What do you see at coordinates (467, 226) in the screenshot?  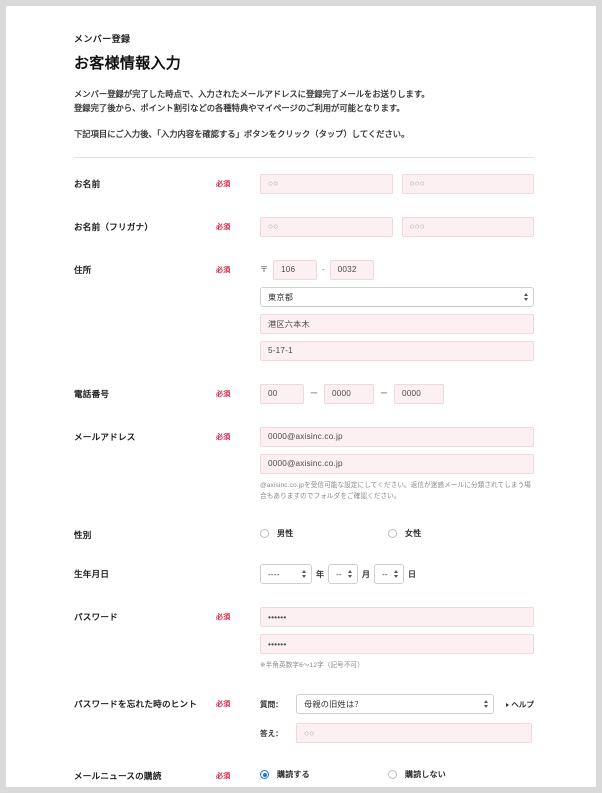 I see `first-name-kana-input: ○○○` at bounding box center [467, 226].